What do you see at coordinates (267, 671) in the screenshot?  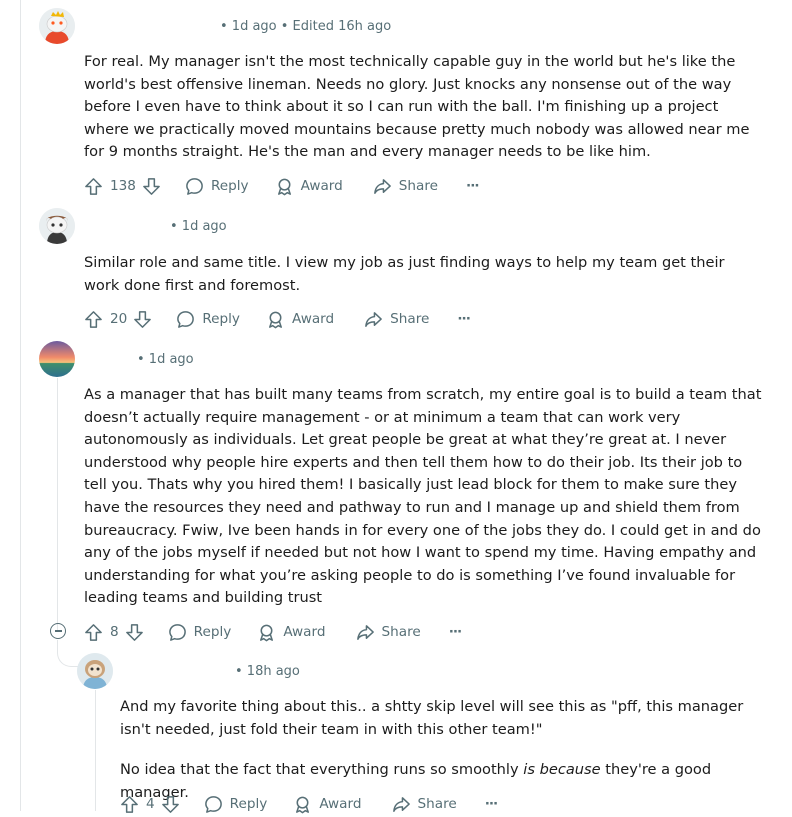 I see `comment-meta: • 18h ago` at bounding box center [267, 671].